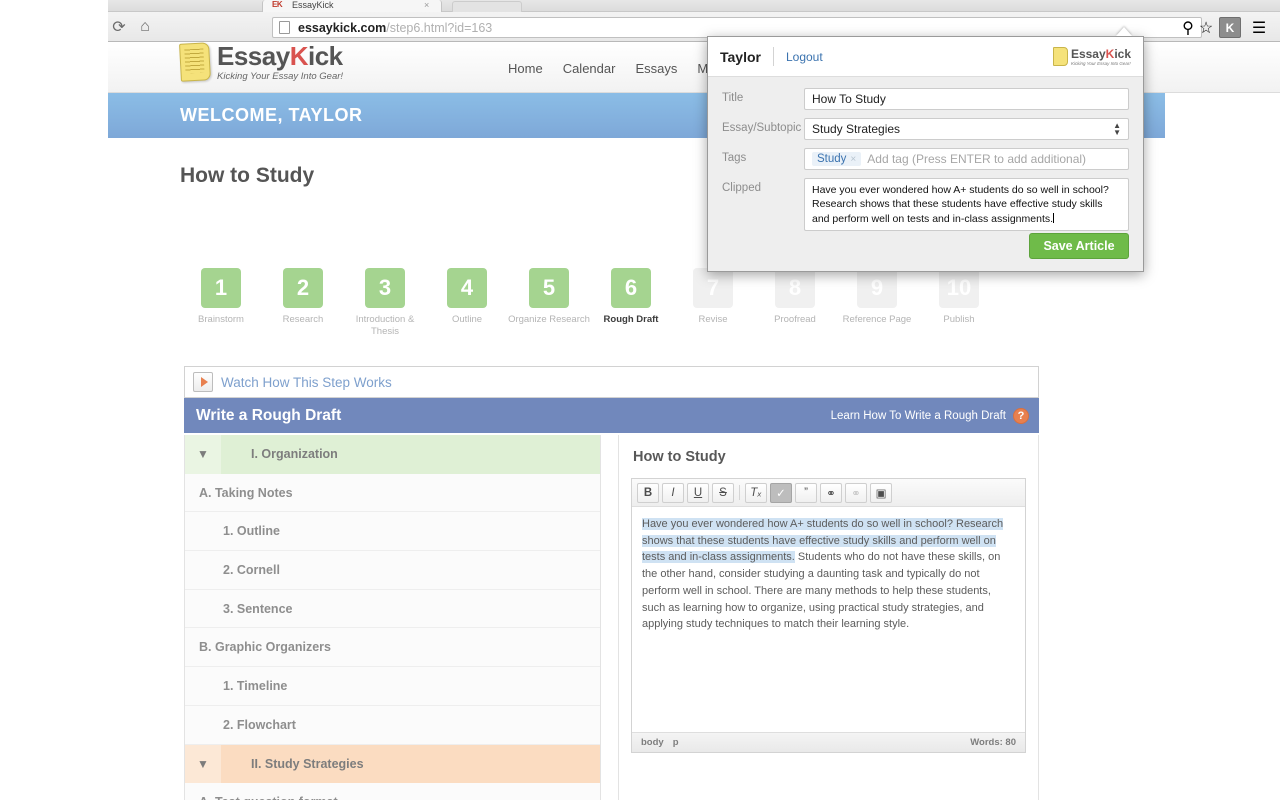 This screenshot has width=1280, height=800. I want to click on step-3: 3 Introduction & Thesis, so click(385, 303).